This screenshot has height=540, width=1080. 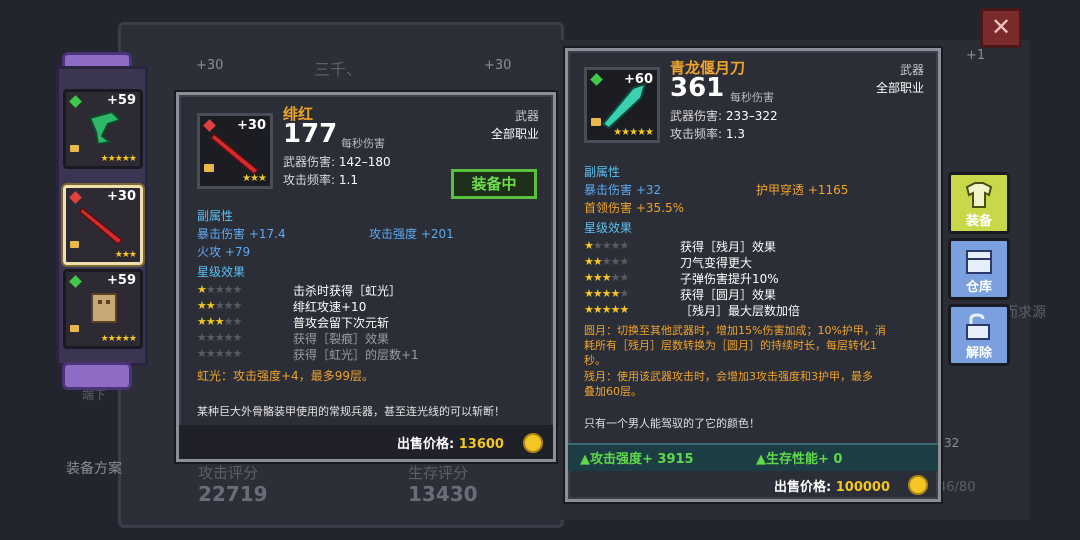 I want to click on equipped-status-button: 装备中, so click(x=494, y=184).